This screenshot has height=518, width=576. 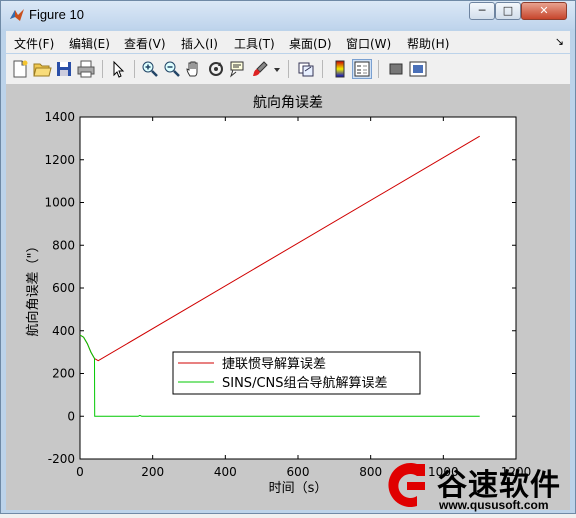 I want to click on y-tick-label: 1000, so click(x=59, y=203).